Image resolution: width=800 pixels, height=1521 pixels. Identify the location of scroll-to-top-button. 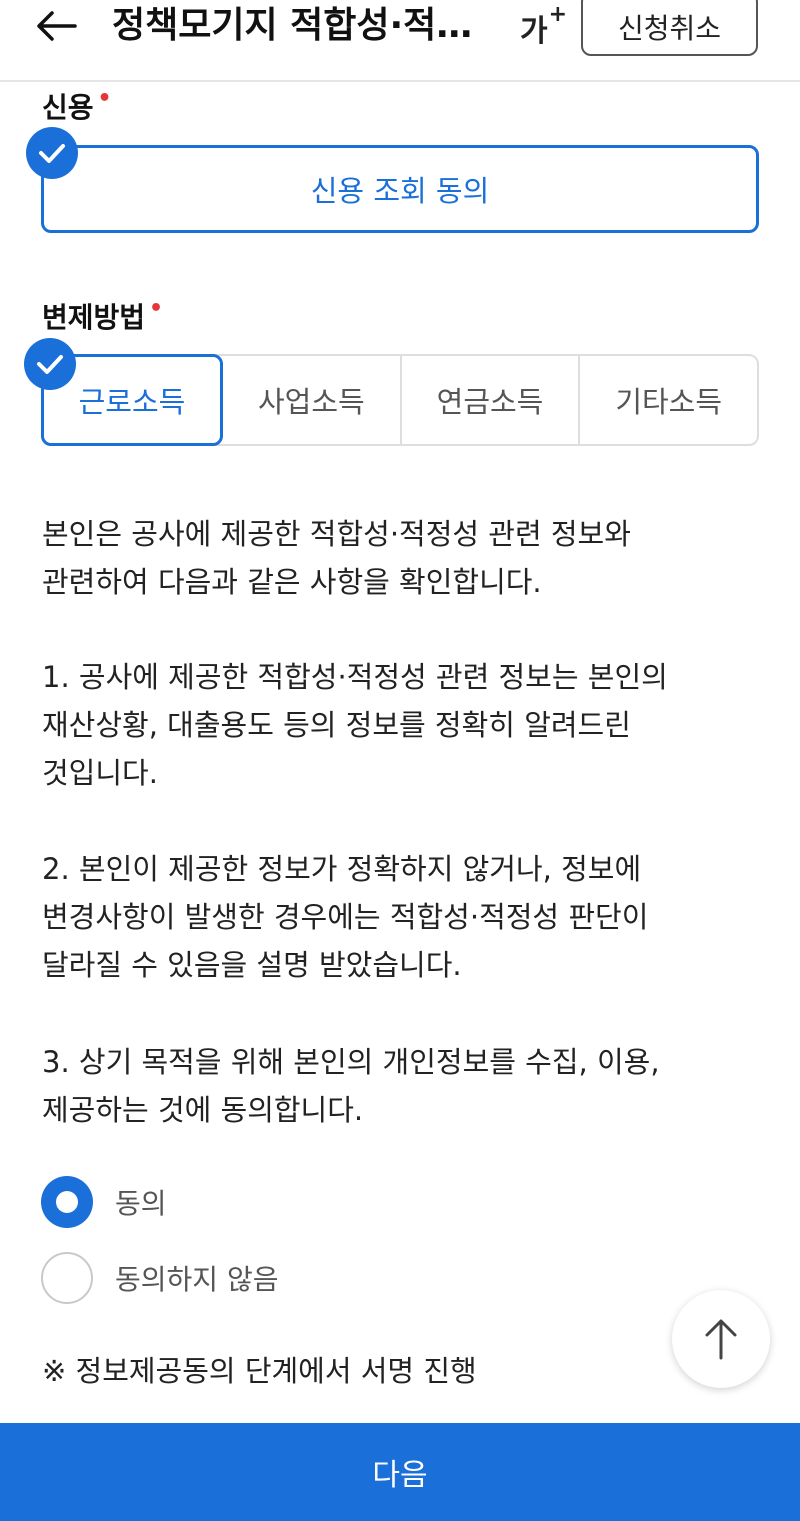
(721, 1339).